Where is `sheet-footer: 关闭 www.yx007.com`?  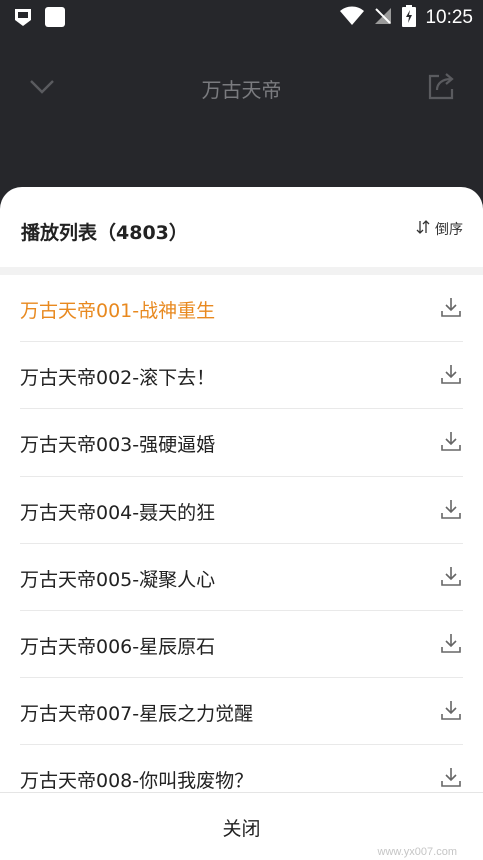 sheet-footer: 关闭 www.yx007.com is located at coordinates (241, 826).